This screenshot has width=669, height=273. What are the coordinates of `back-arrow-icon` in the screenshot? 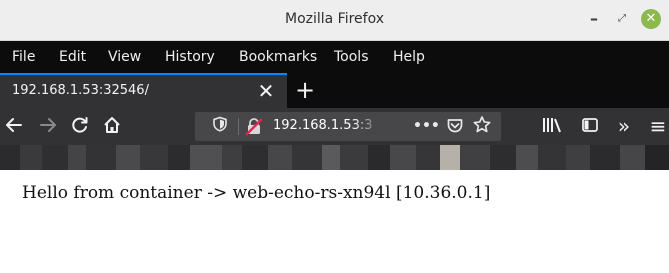 It's located at (14, 126).